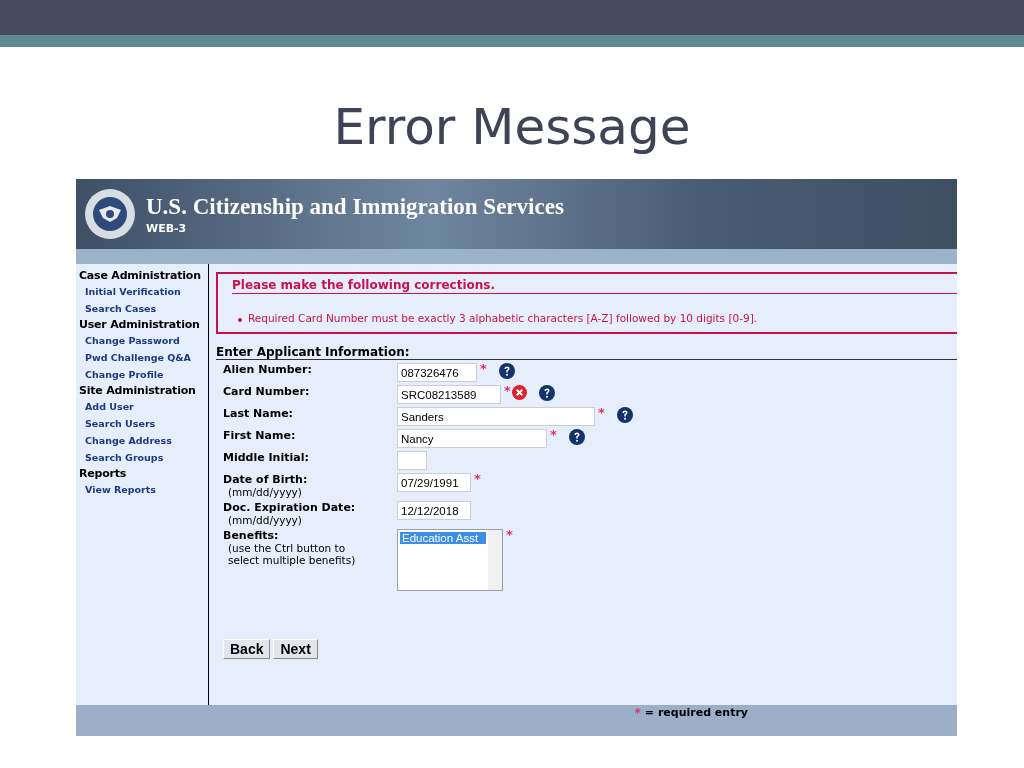  Describe the element at coordinates (290, 507) in the screenshot. I see `field-label: Doc. Expiration Date:` at that location.